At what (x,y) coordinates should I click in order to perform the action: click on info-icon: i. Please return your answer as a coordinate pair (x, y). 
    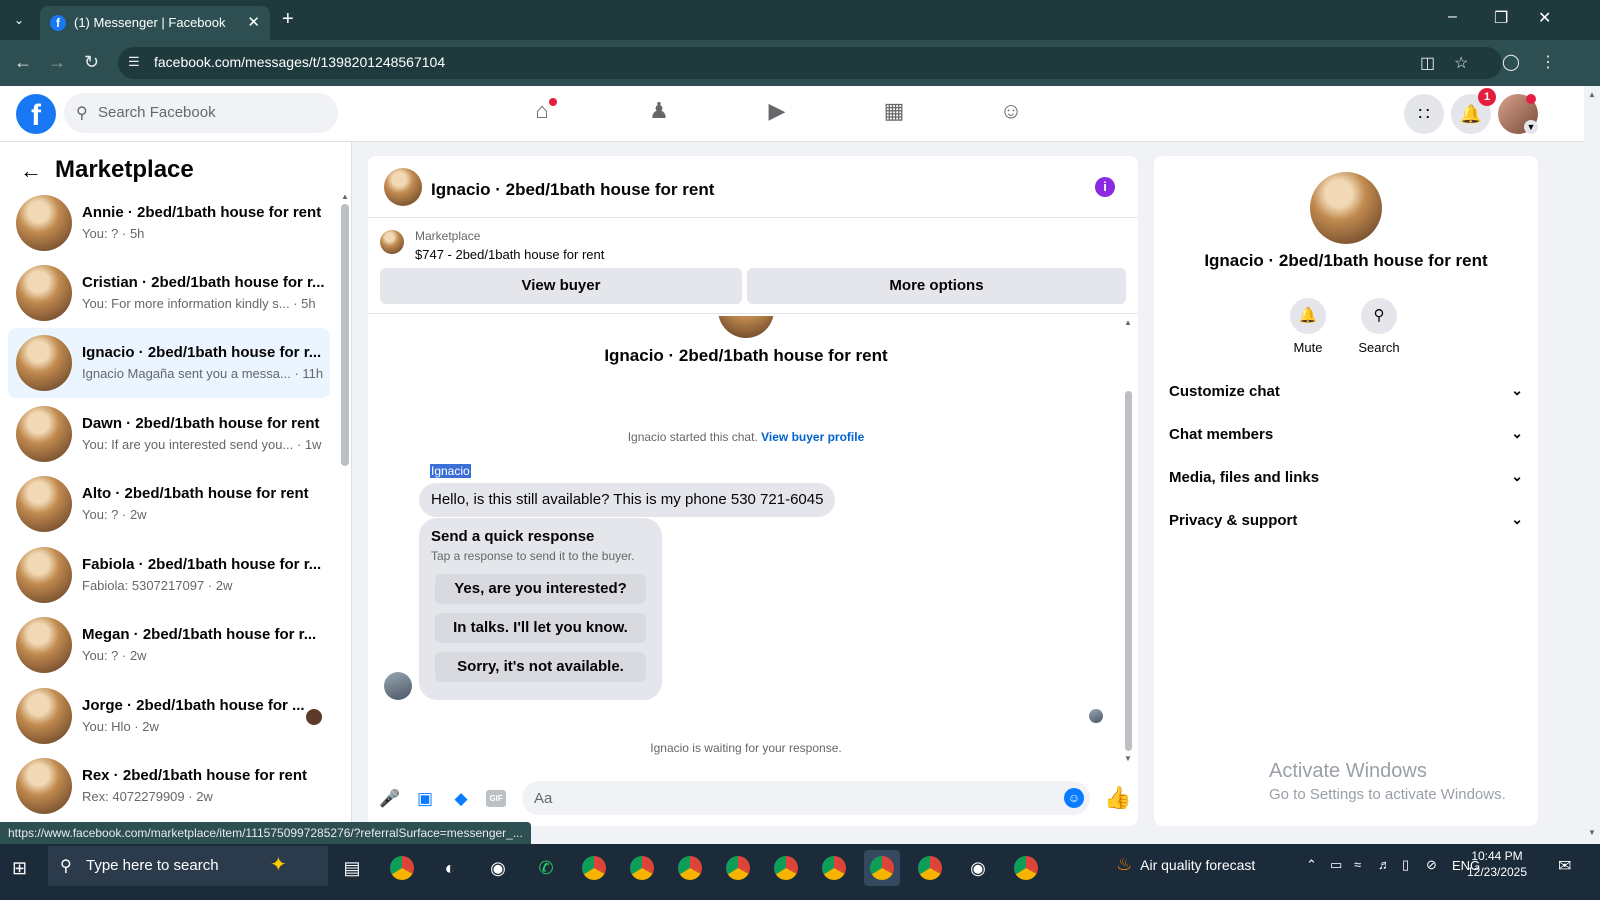
    Looking at the image, I should click on (1105, 187).